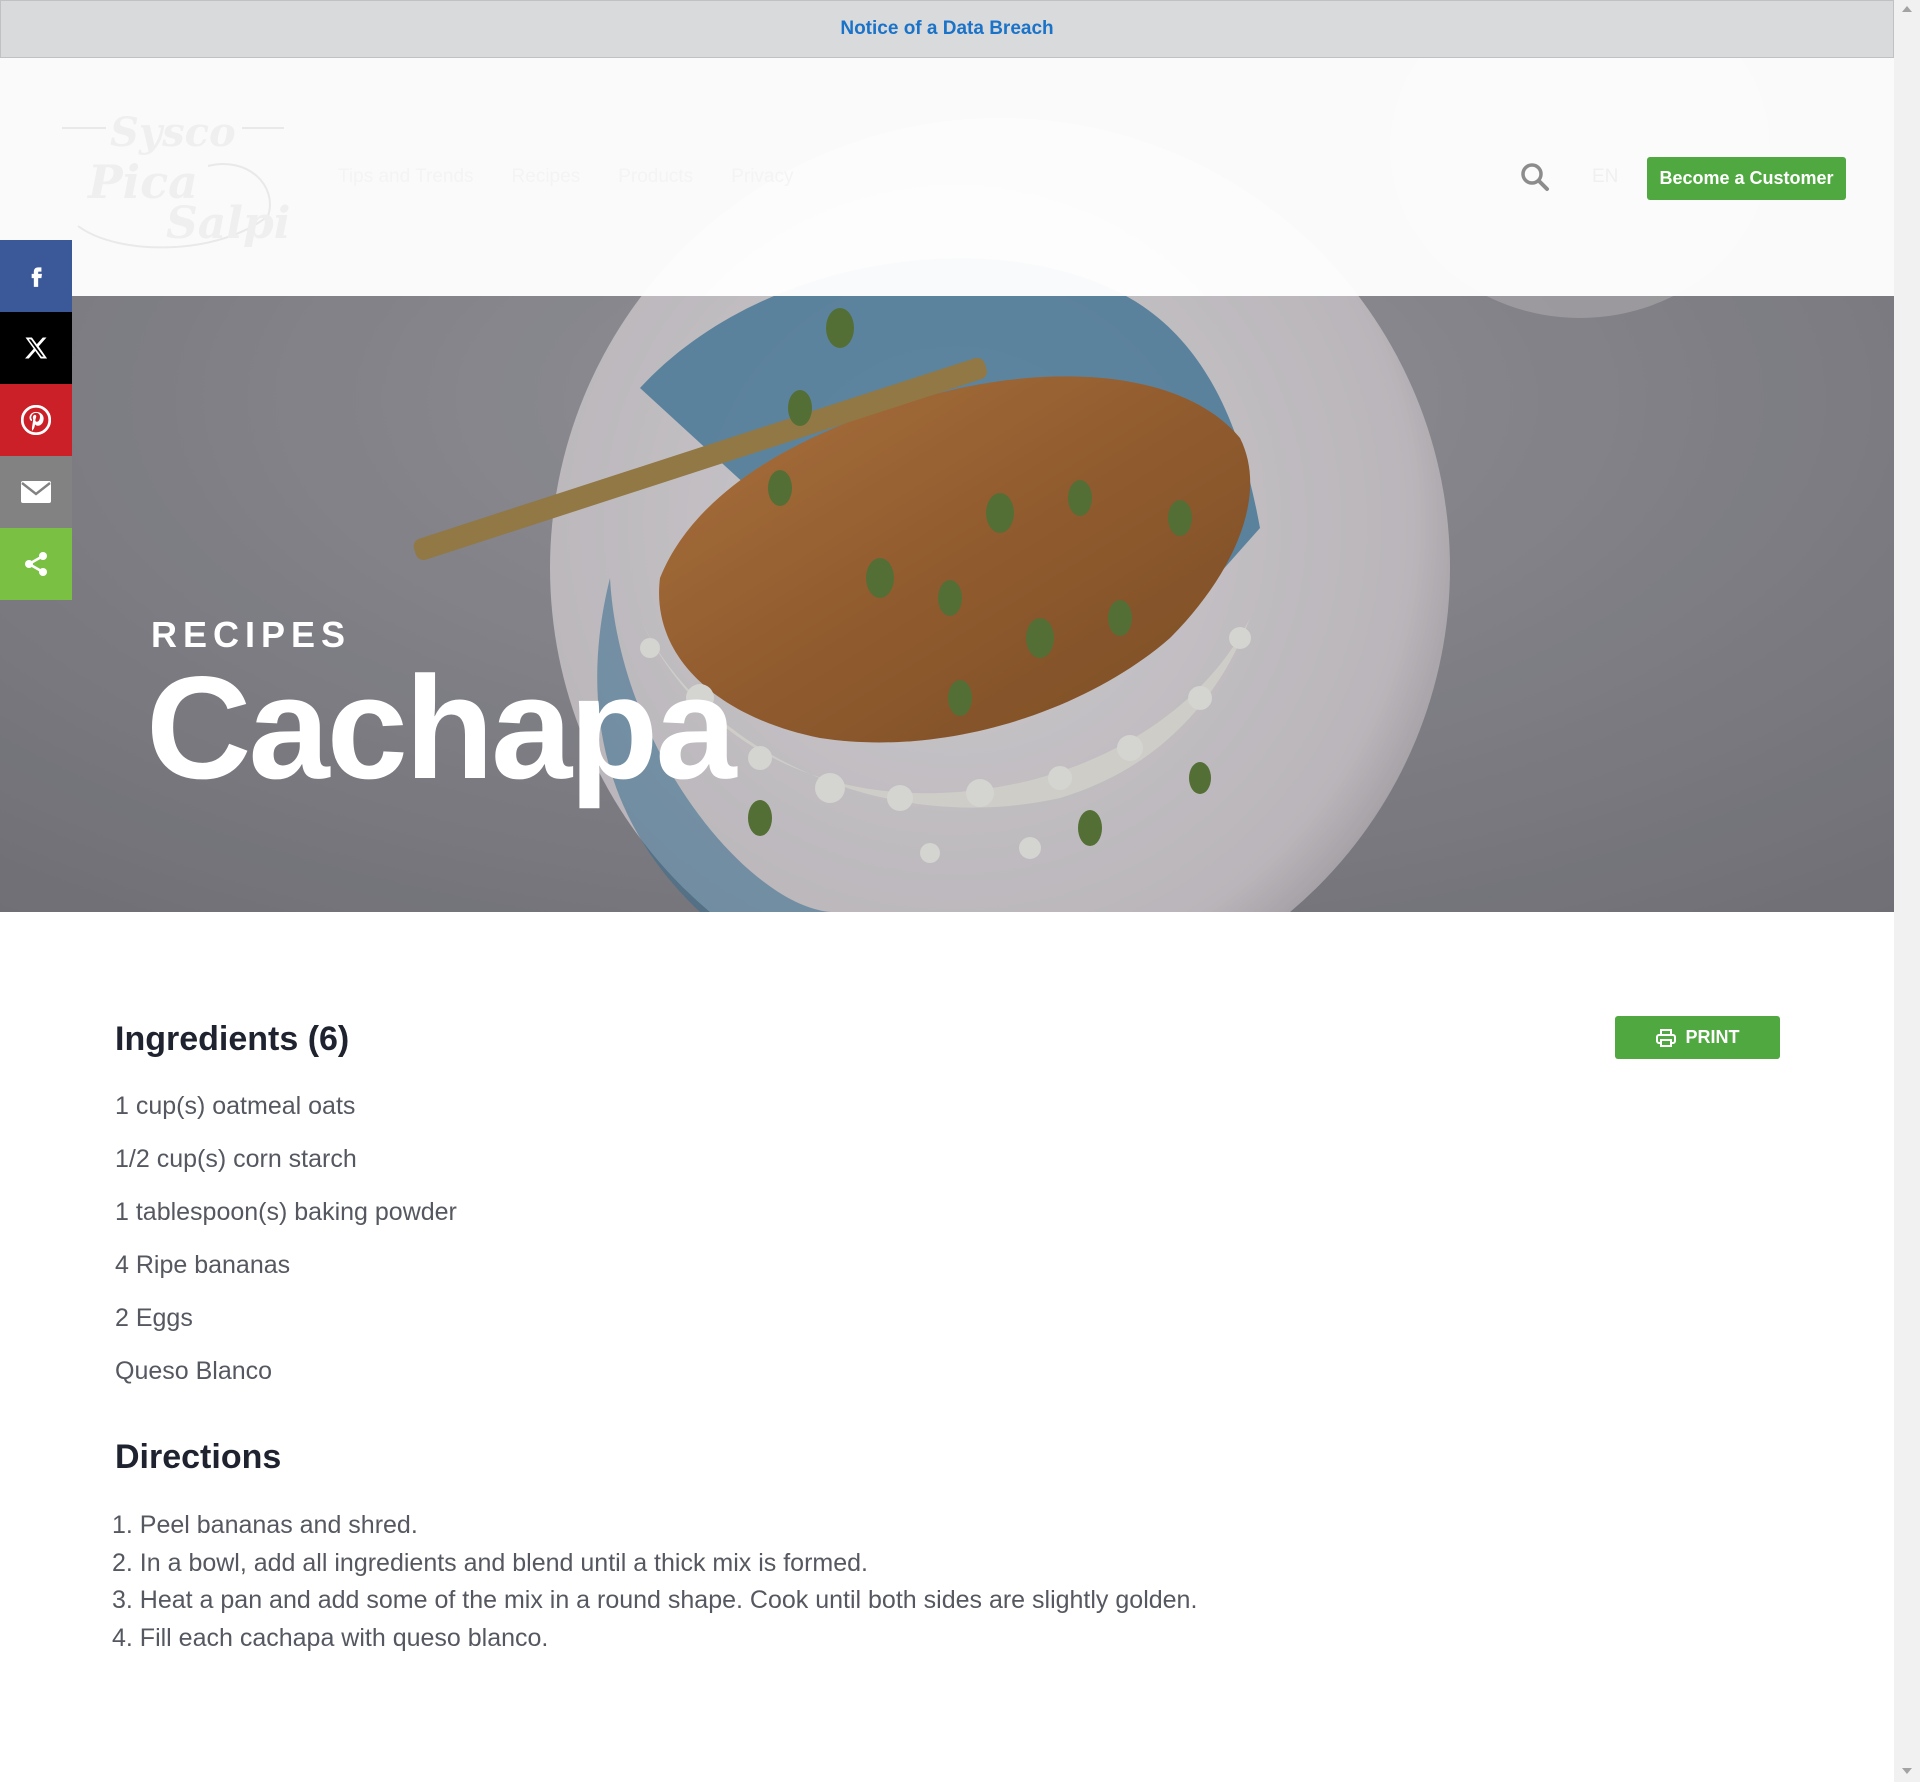 The width and height of the screenshot is (1920, 1782). Describe the element at coordinates (174, 181) in the screenshot. I see `sysco-pica-salpica-logo: Sysco Pica Salpica` at that location.